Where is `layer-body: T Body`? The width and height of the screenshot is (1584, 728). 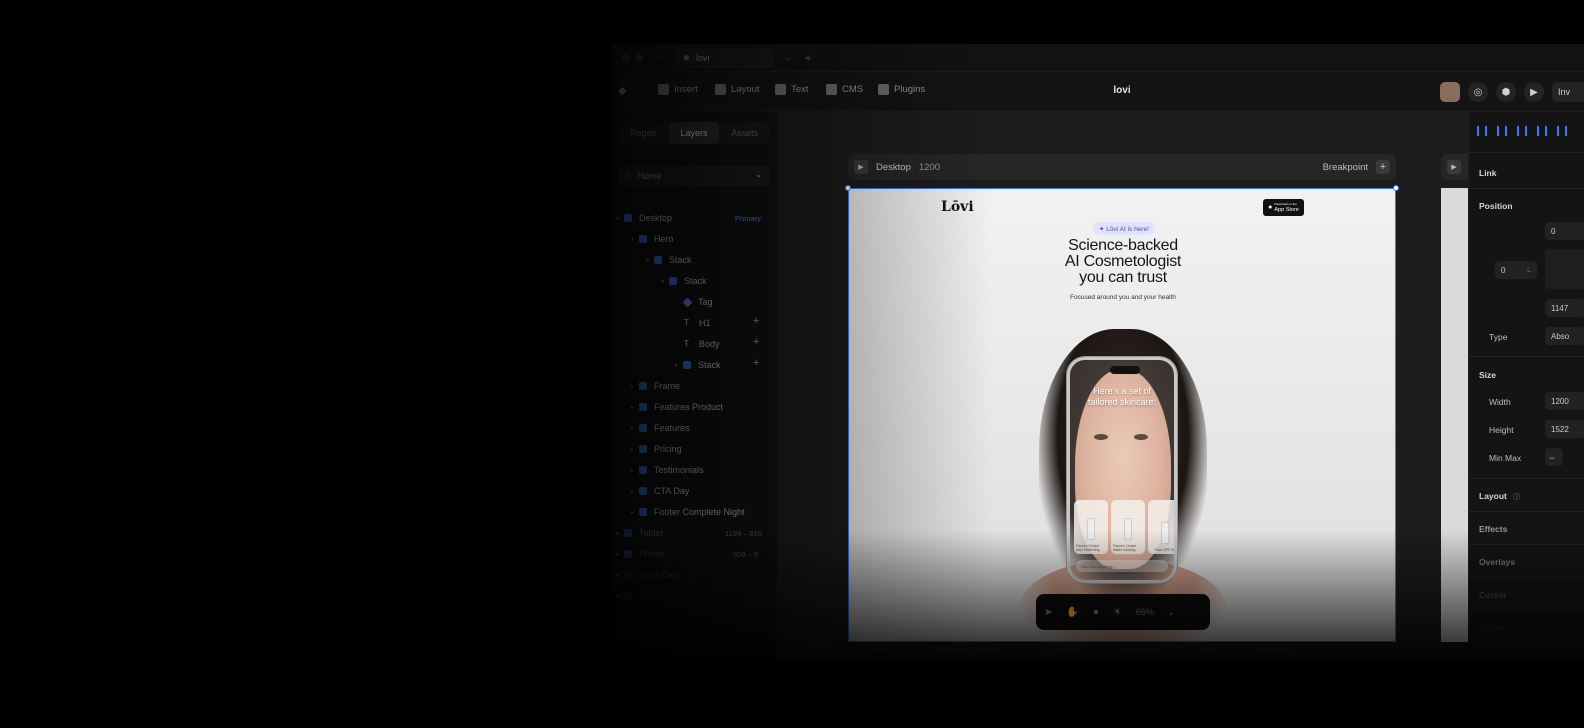
layer-body: T Body is located at coordinates (702, 344).